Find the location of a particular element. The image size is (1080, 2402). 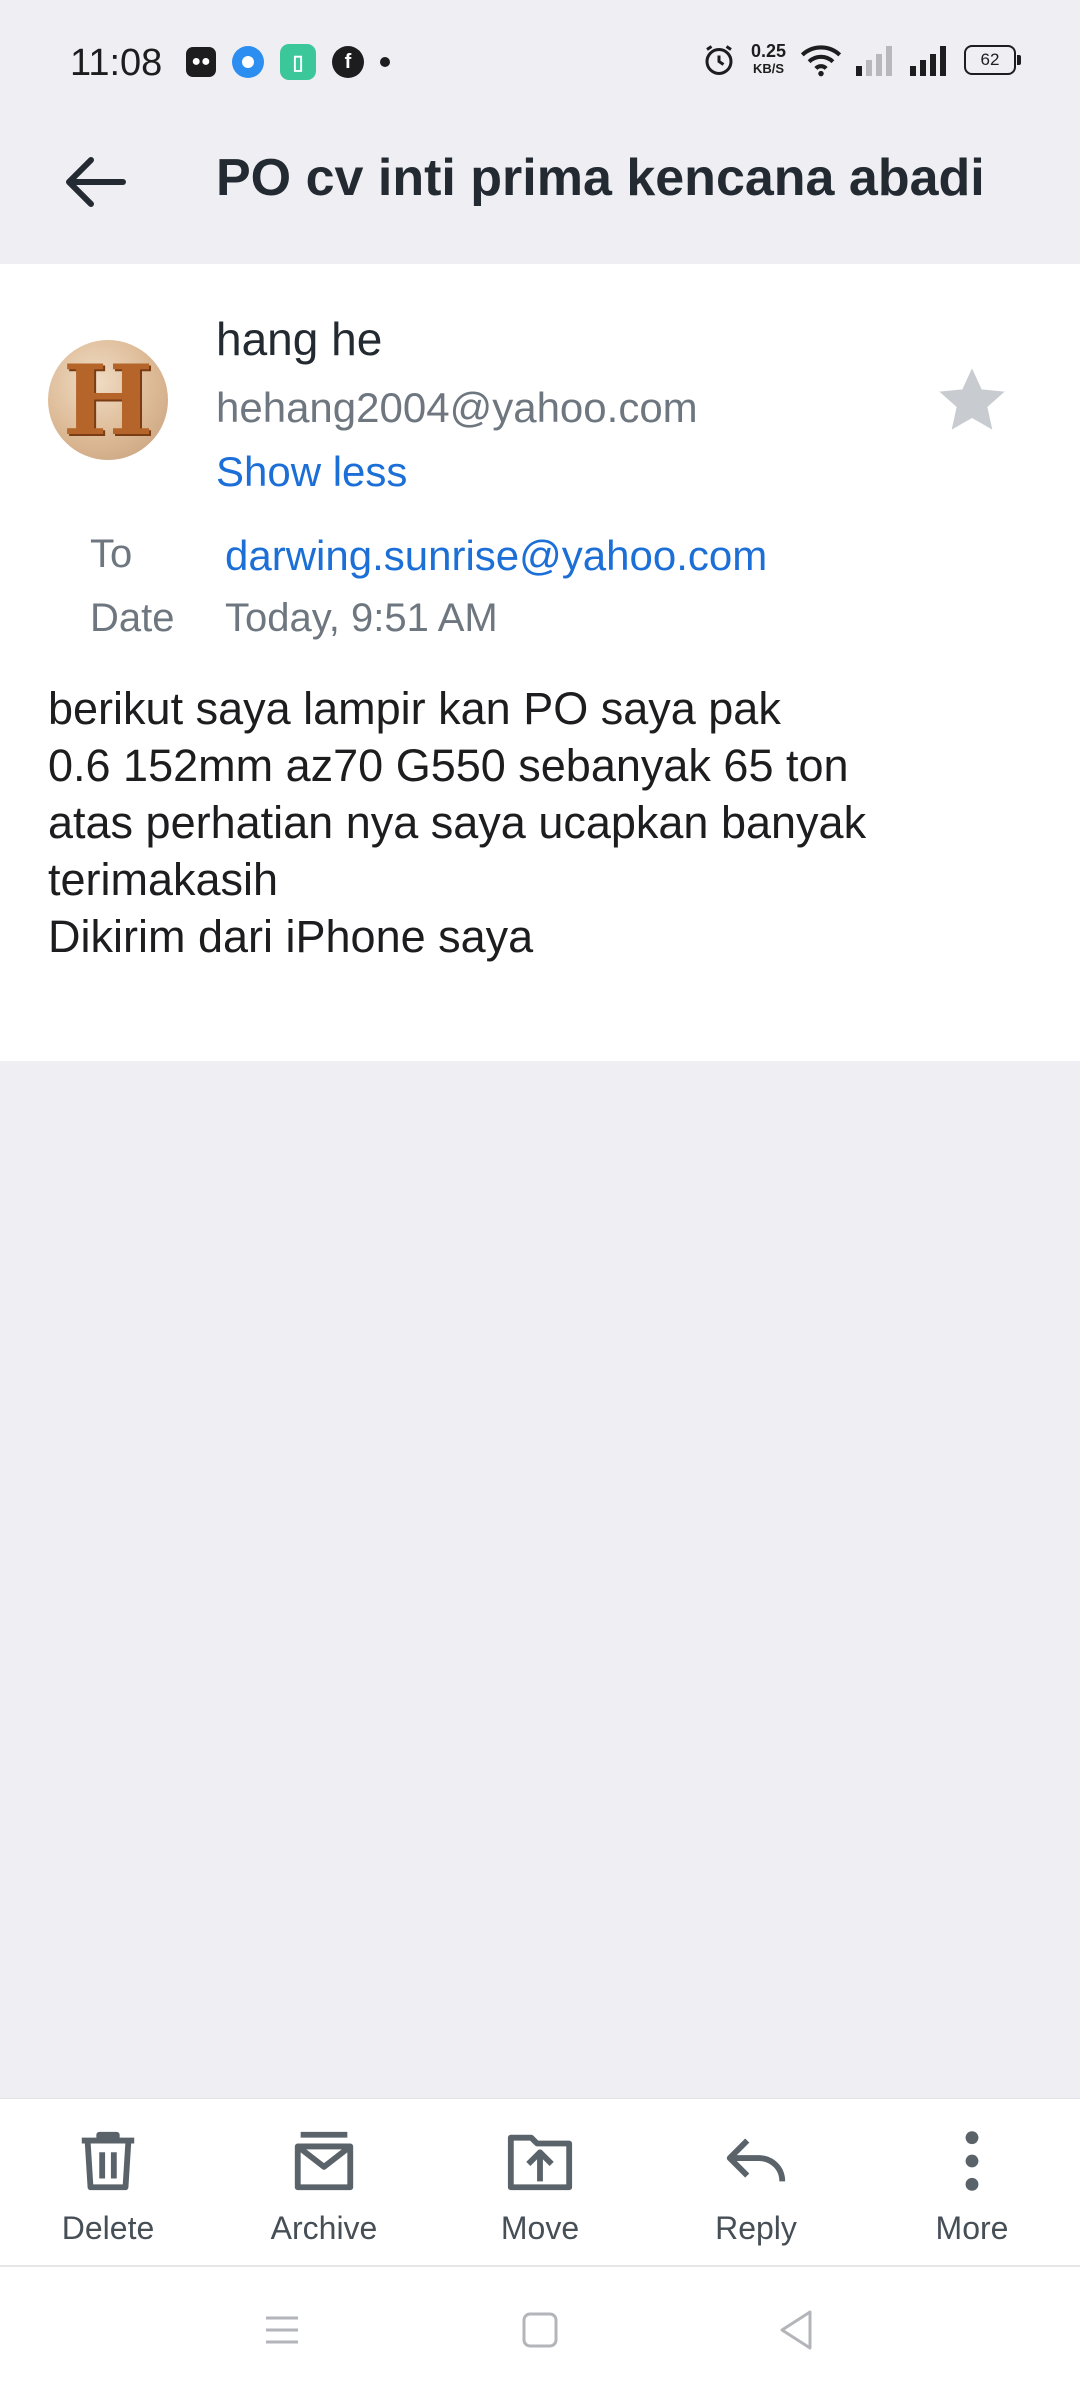

network-speed-unit: KB/S is located at coordinates (768, 68).